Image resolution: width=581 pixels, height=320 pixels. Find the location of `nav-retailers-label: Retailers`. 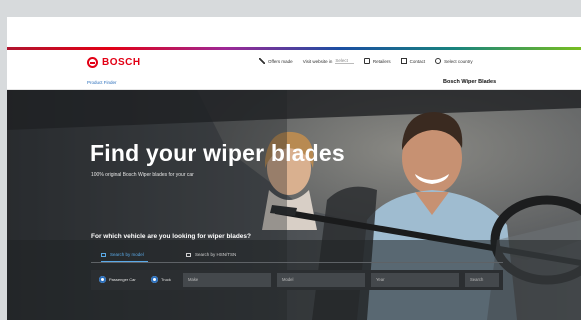

nav-retailers-label: Retailers is located at coordinates (381, 61).